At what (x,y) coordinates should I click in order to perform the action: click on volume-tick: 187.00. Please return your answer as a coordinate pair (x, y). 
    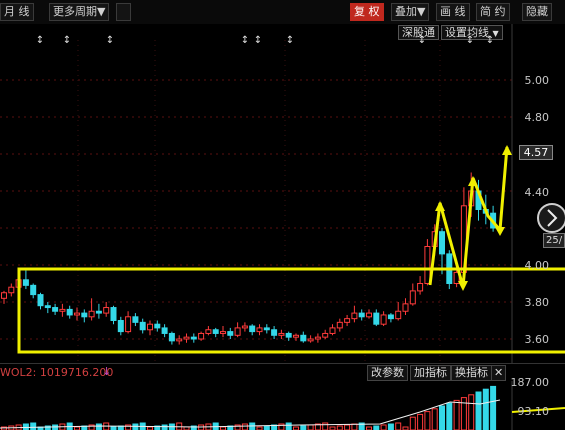
    Looking at the image, I should click on (530, 382).